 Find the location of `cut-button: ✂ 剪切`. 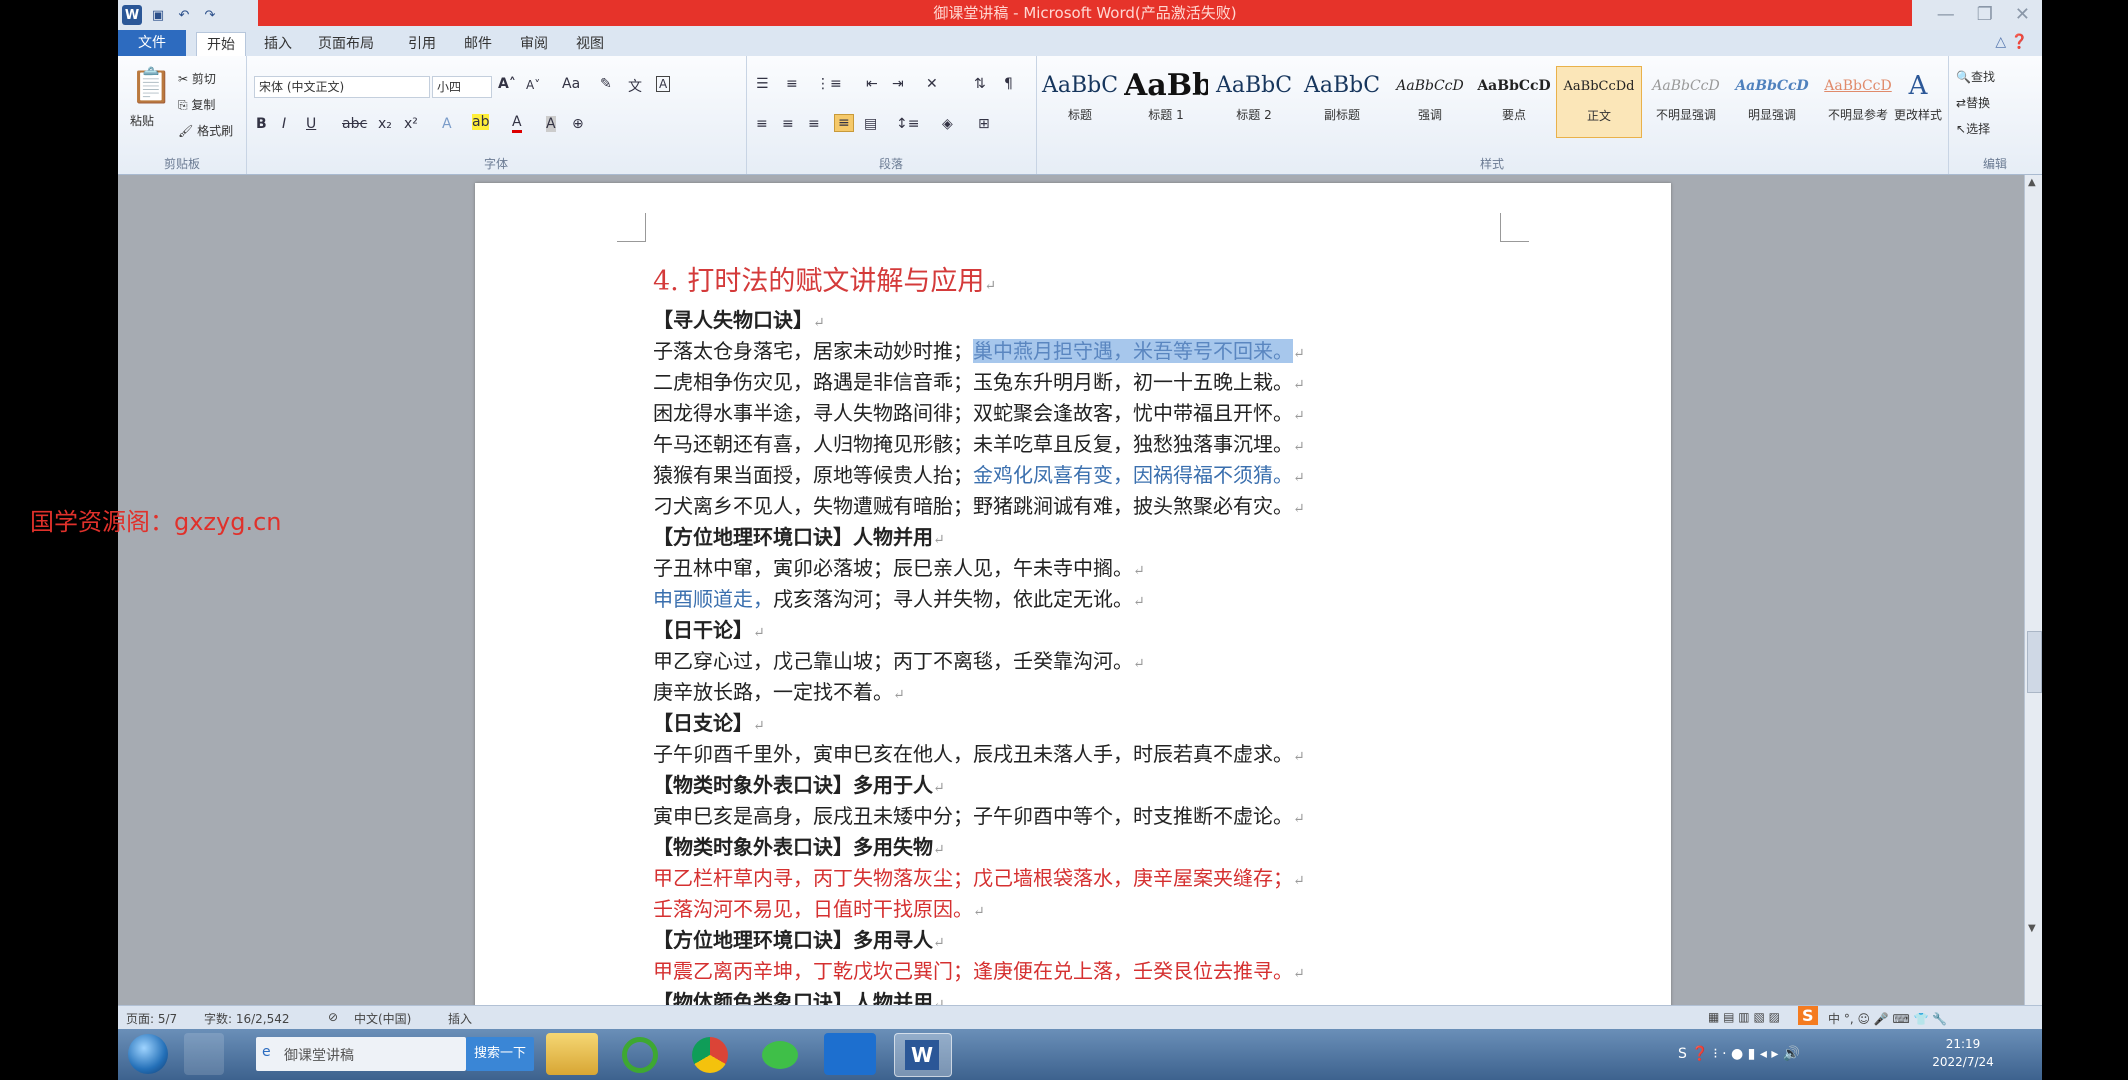

cut-button: ✂ 剪切 is located at coordinates (197, 78).